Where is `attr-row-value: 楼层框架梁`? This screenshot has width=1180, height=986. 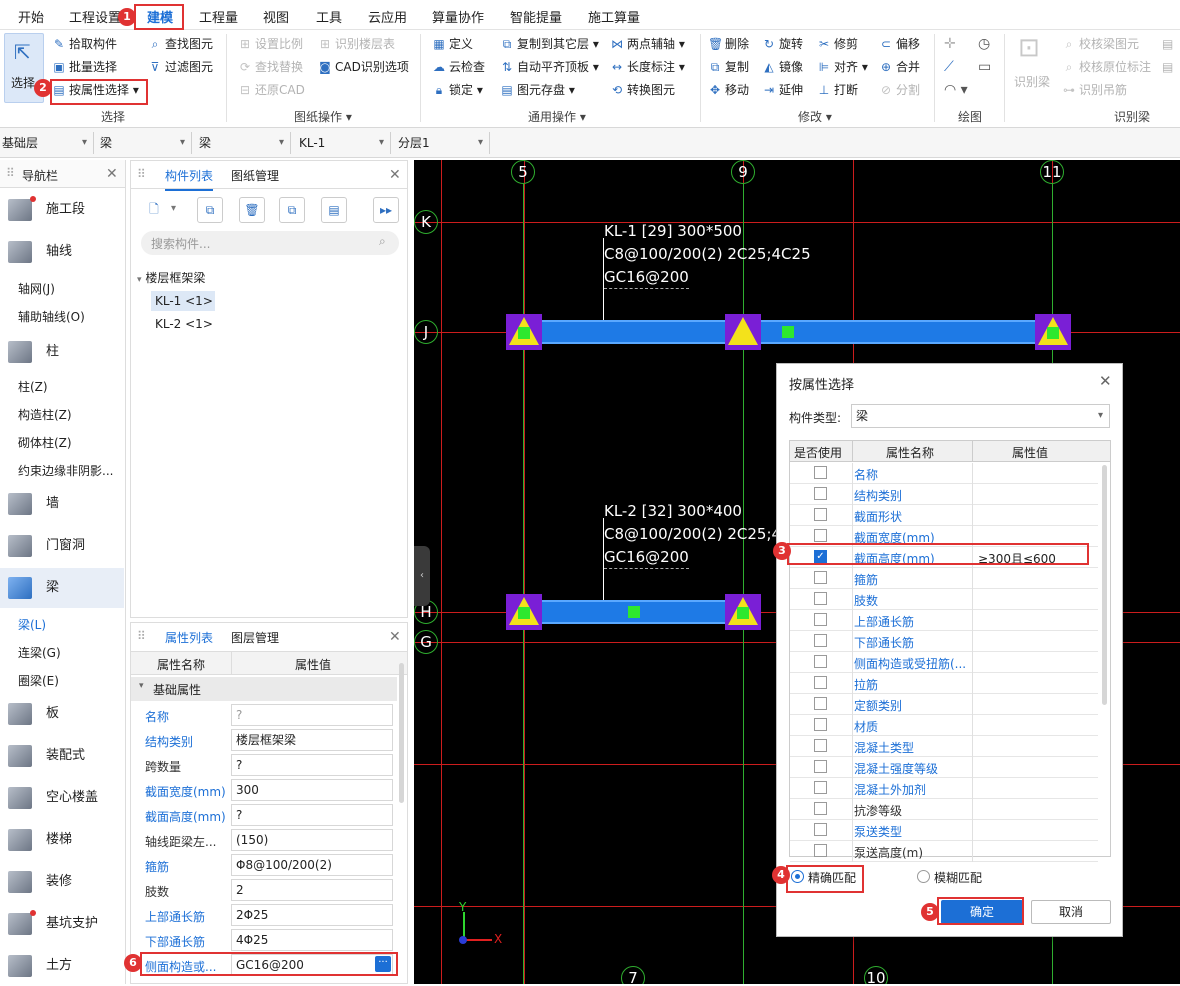 attr-row-value: 楼层框架梁 is located at coordinates (312, 740).